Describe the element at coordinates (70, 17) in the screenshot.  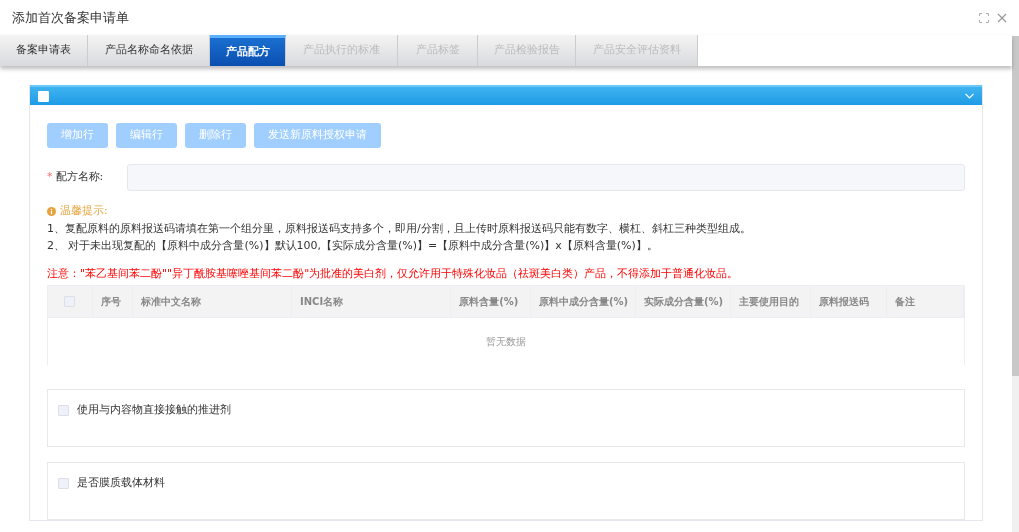
I see `window-title: 添加首次备案申请单` at that location.